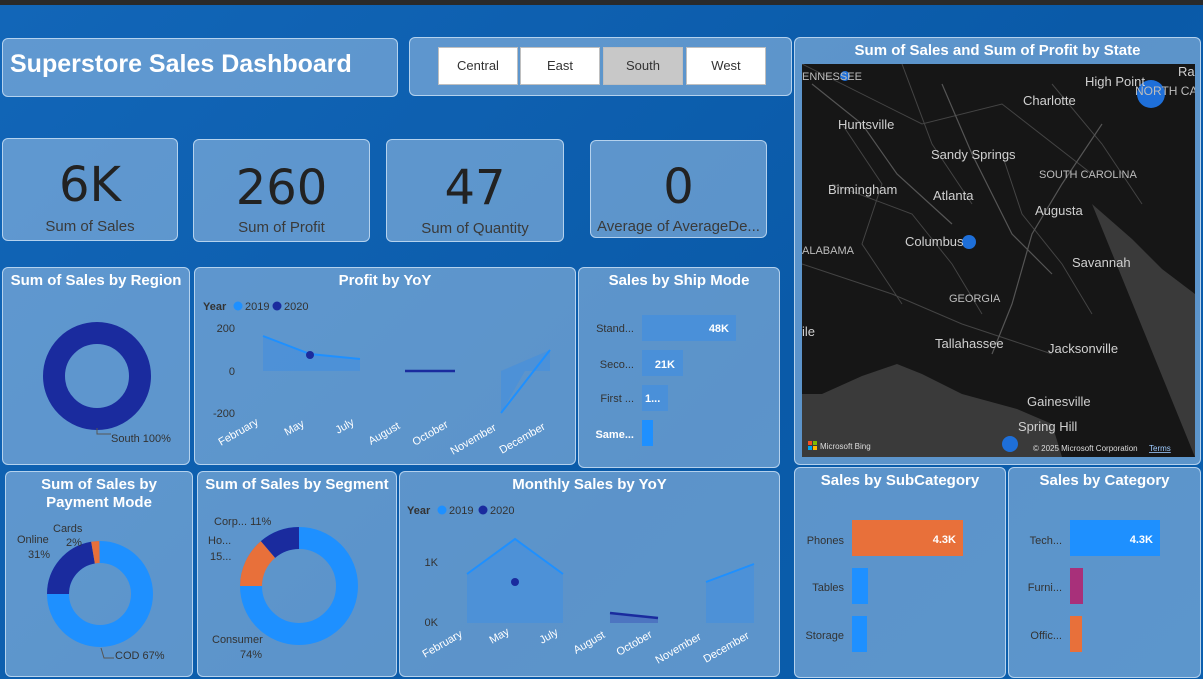 The width and height of the screenshot is (1203, 679). I want to click on slice-label: Online, so click(33, 540).